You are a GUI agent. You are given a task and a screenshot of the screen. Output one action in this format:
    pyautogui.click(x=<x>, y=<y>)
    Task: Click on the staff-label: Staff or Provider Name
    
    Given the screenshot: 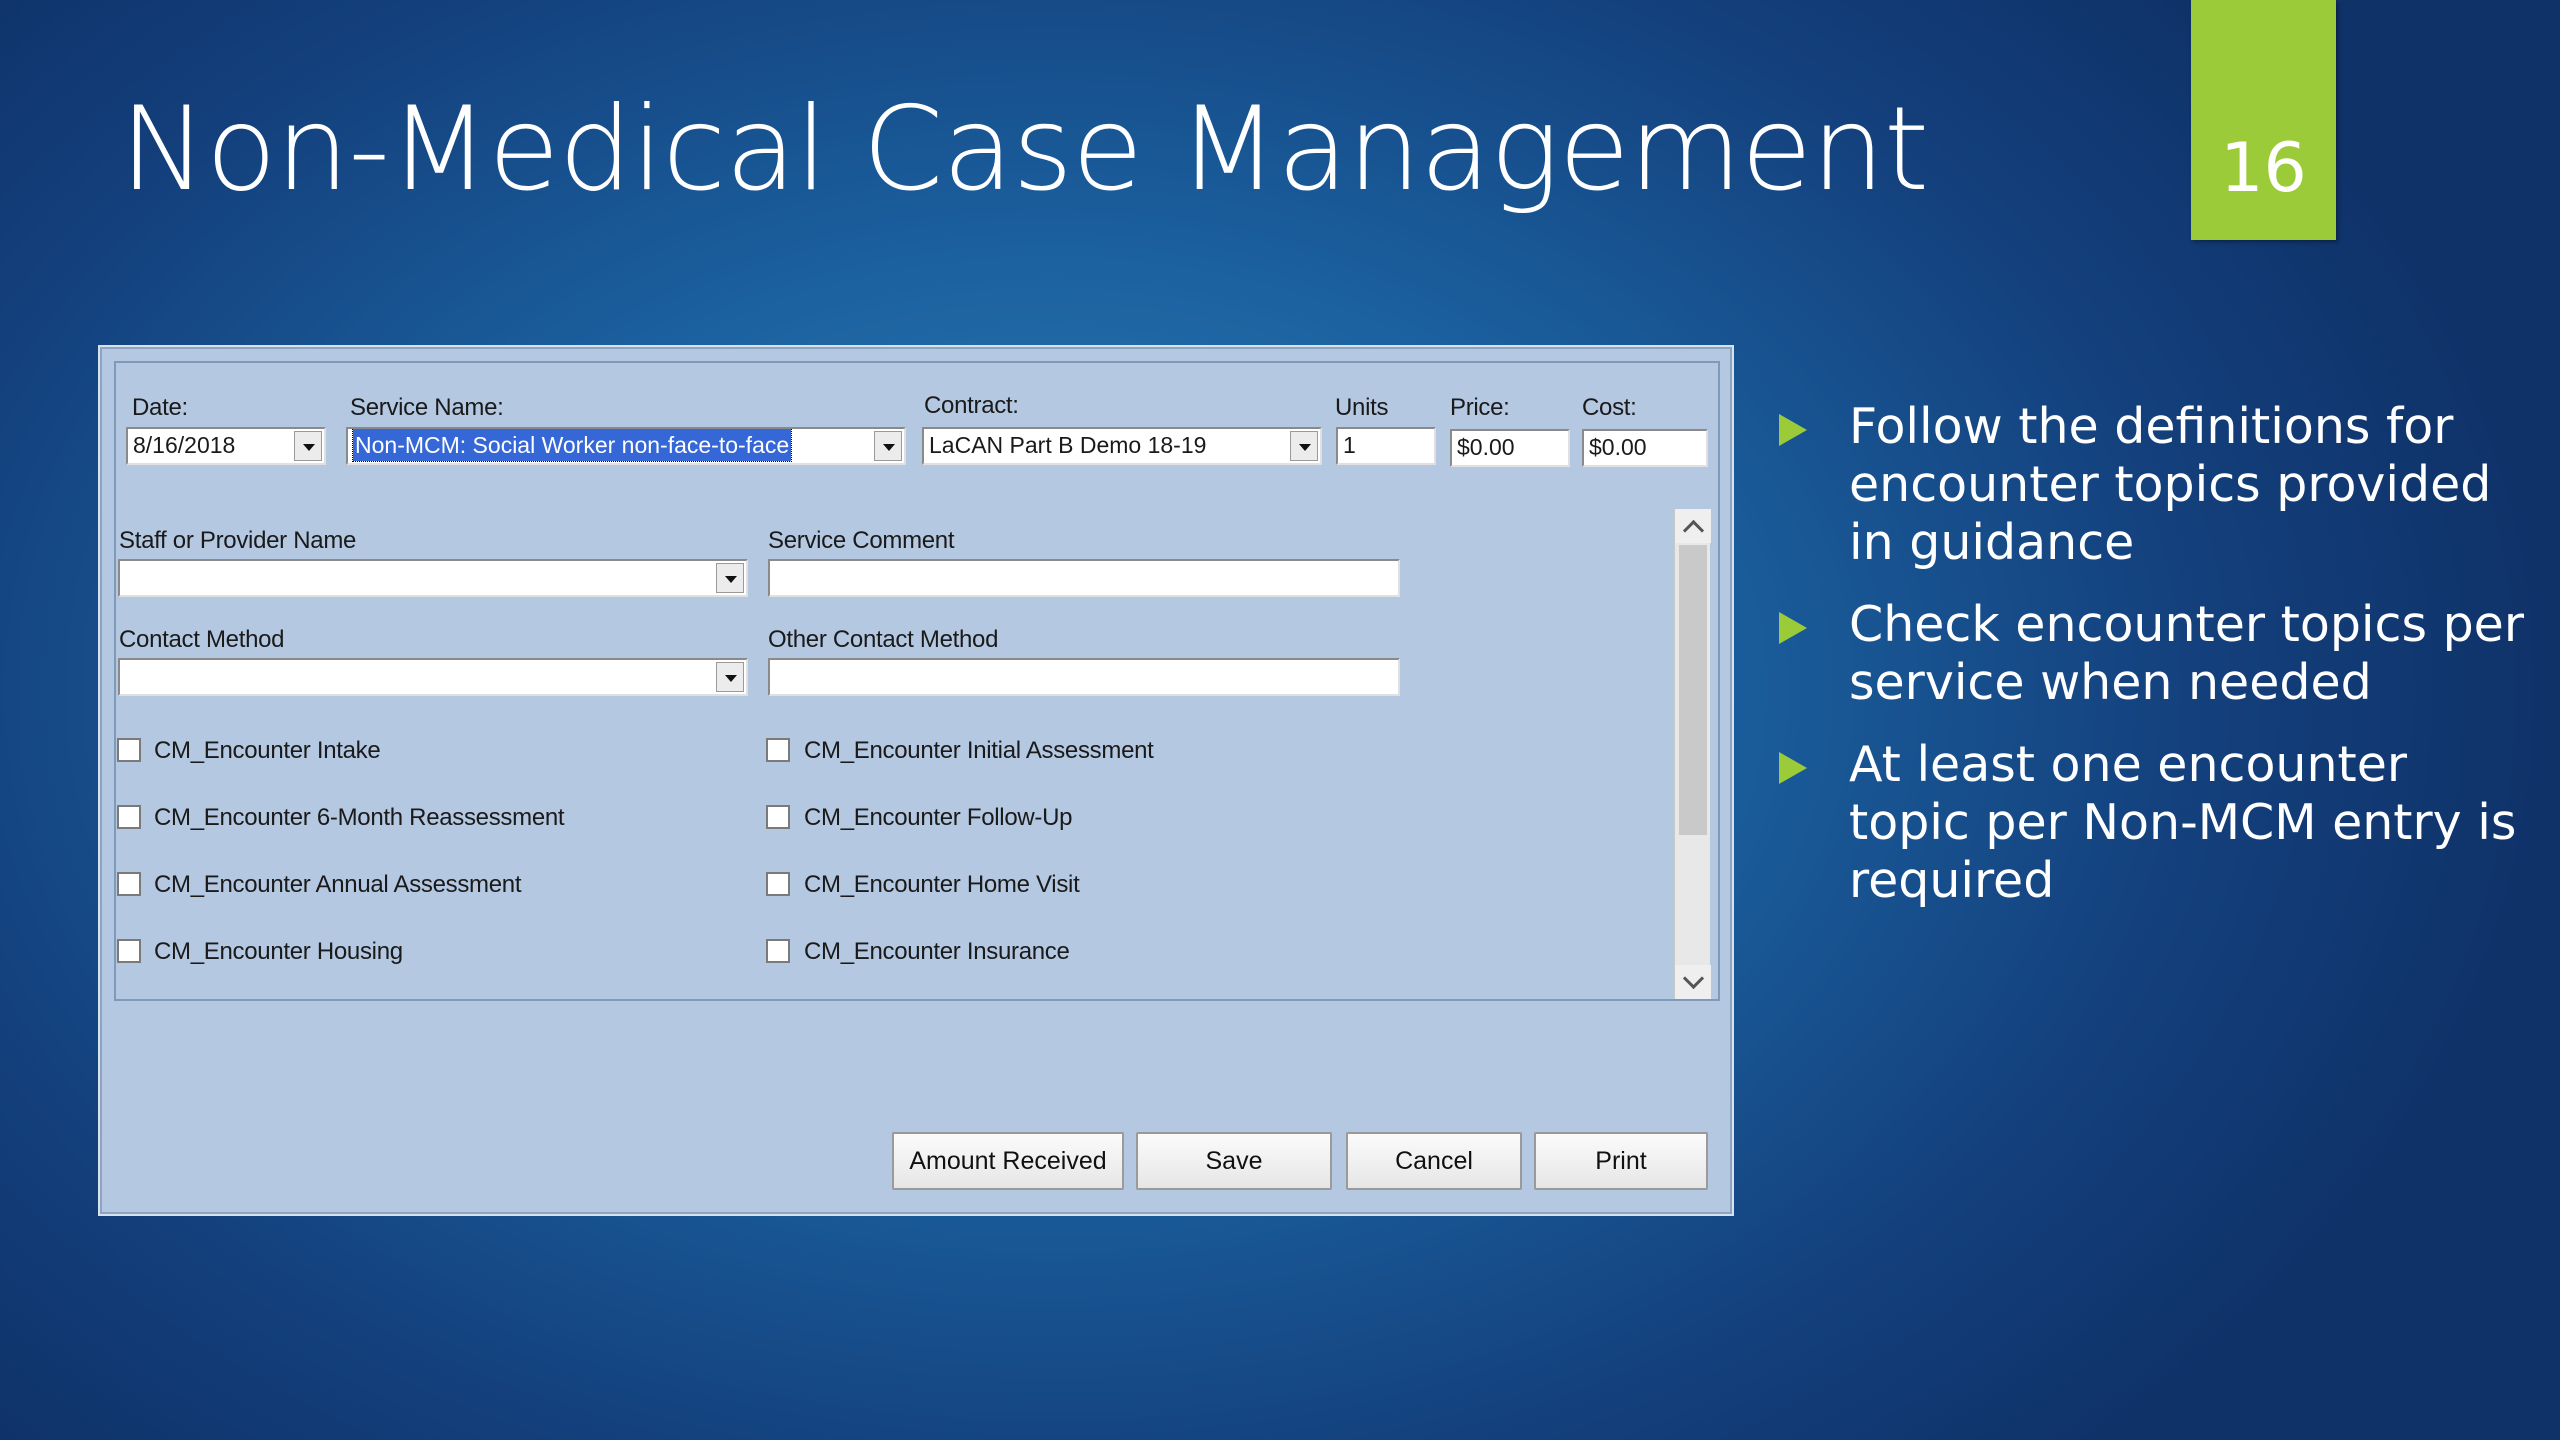 What is the action you would take?
    pyautogui.click(x=238, y=540)
    